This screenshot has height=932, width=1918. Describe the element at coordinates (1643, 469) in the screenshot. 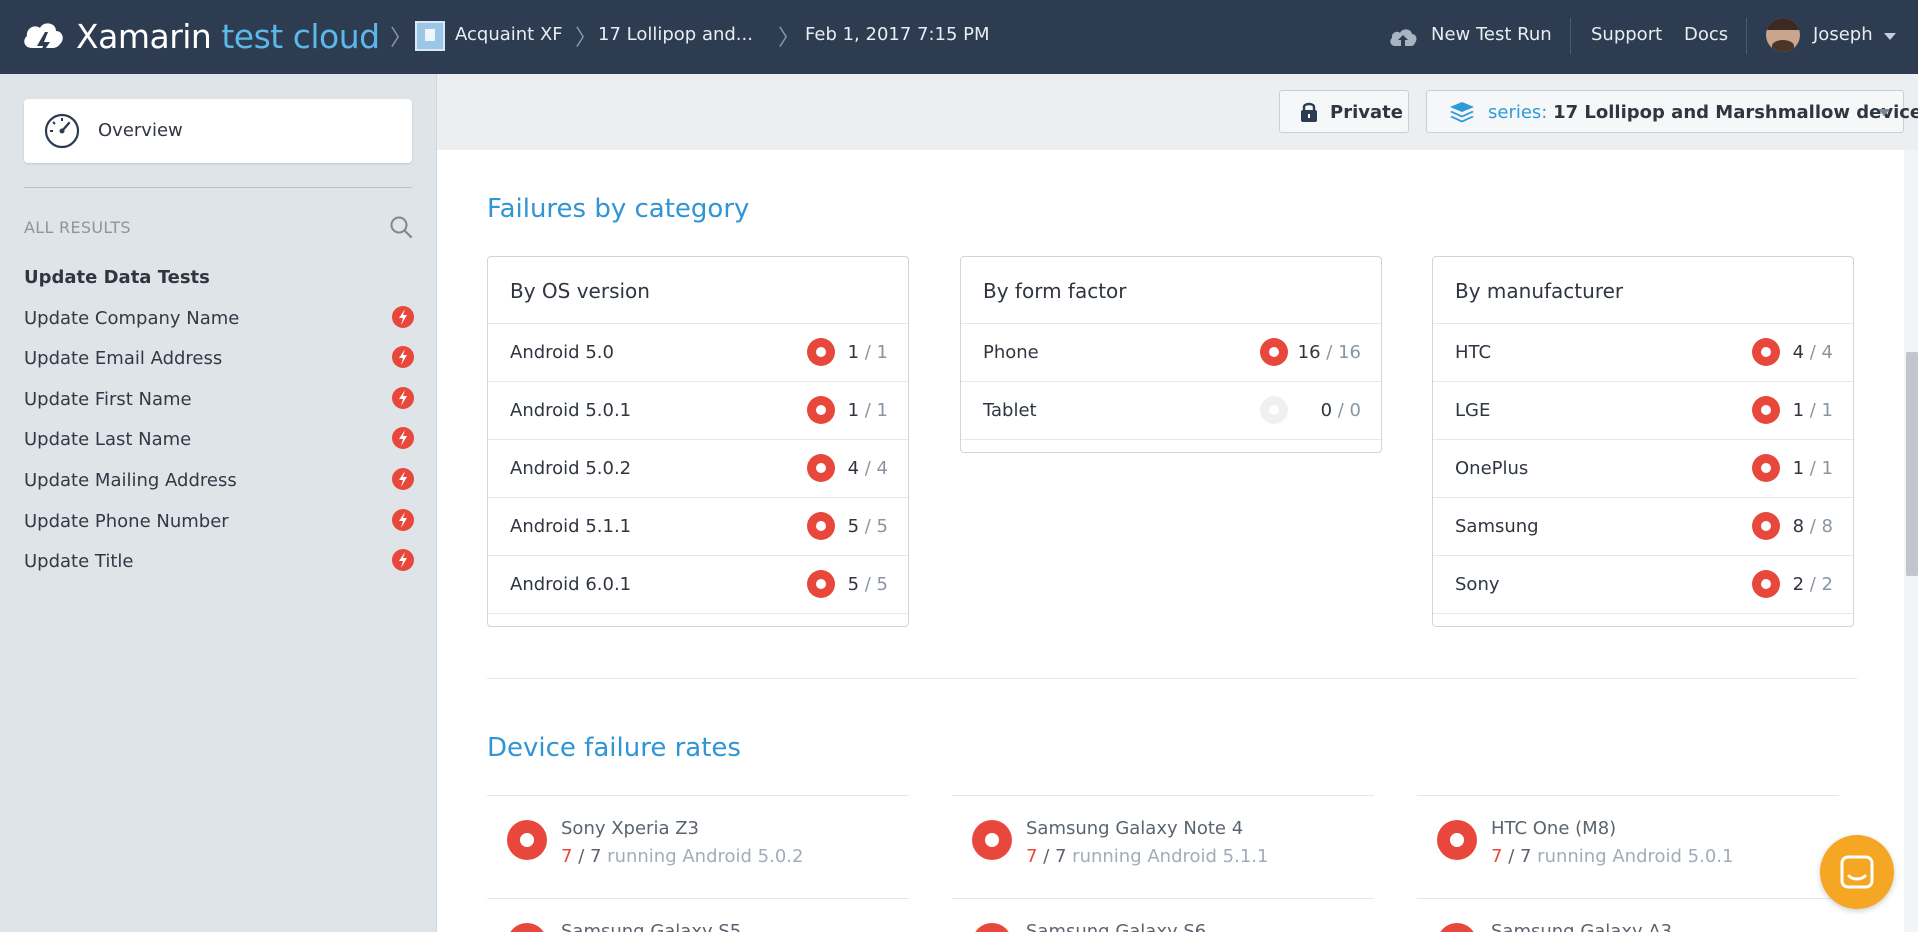

I see `category-row: OnePlus 1 / 1` at that location.